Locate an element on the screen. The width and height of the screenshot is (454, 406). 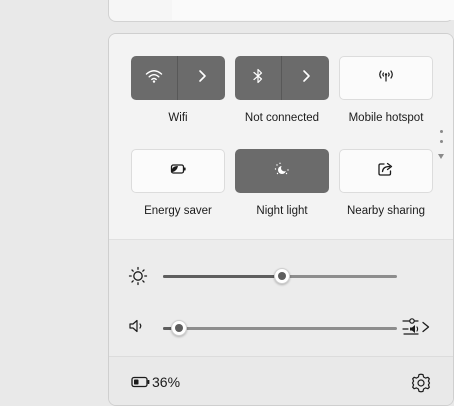
bluetooth-expand-button is located at coordinates (305, 78).